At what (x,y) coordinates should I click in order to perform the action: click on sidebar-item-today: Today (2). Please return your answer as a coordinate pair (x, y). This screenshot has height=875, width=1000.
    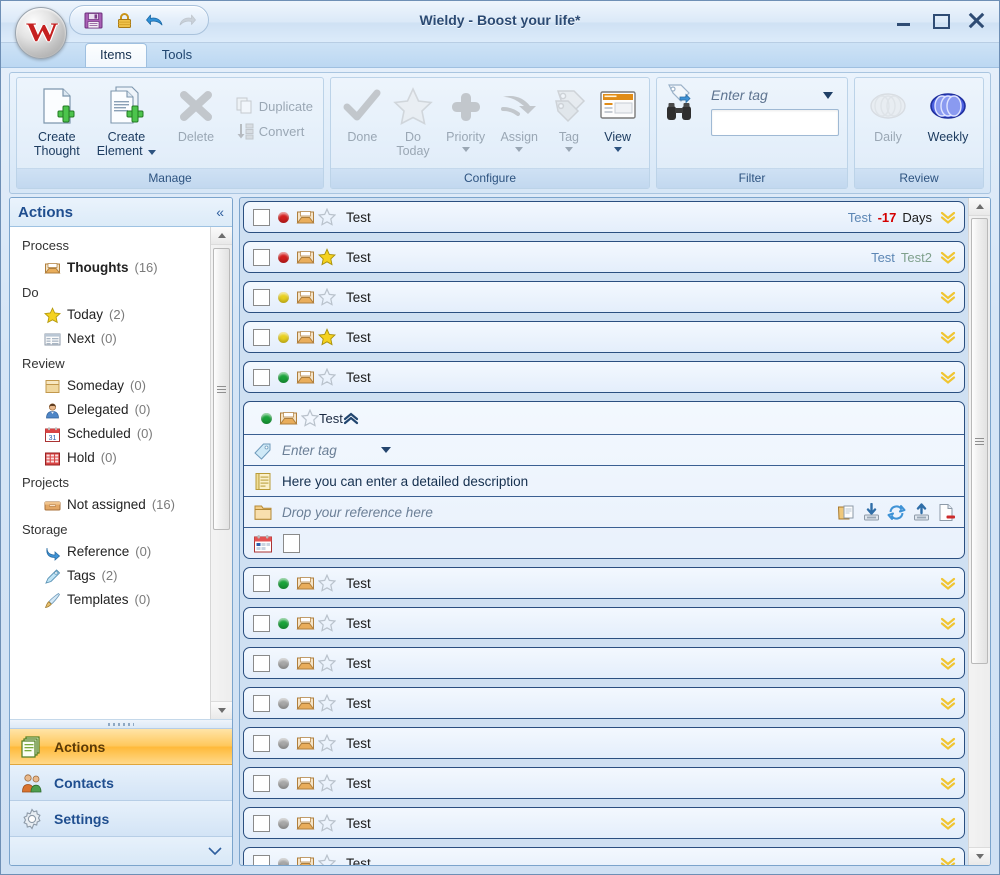
    Looking at the image, I should click on (110, 315).